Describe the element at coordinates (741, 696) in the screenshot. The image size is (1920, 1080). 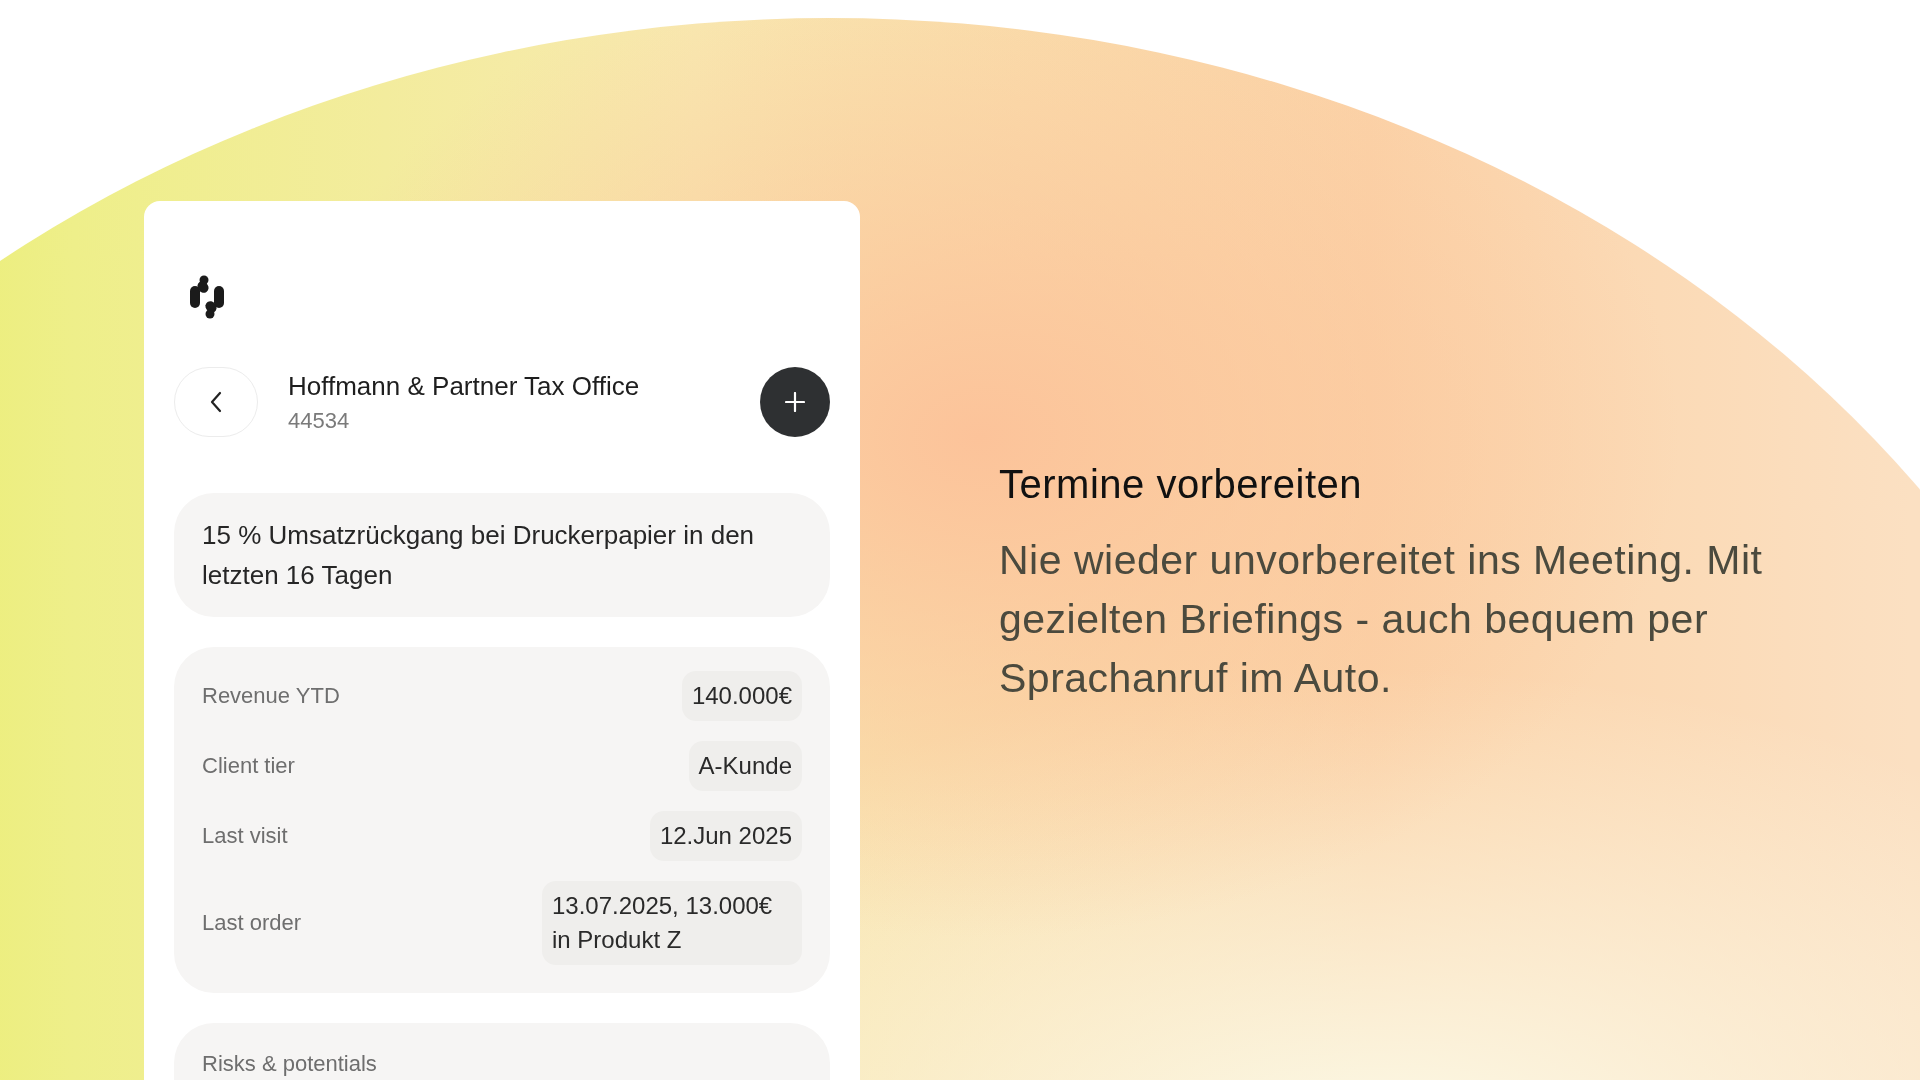
I see `detail-value: 140.000€` at that location.